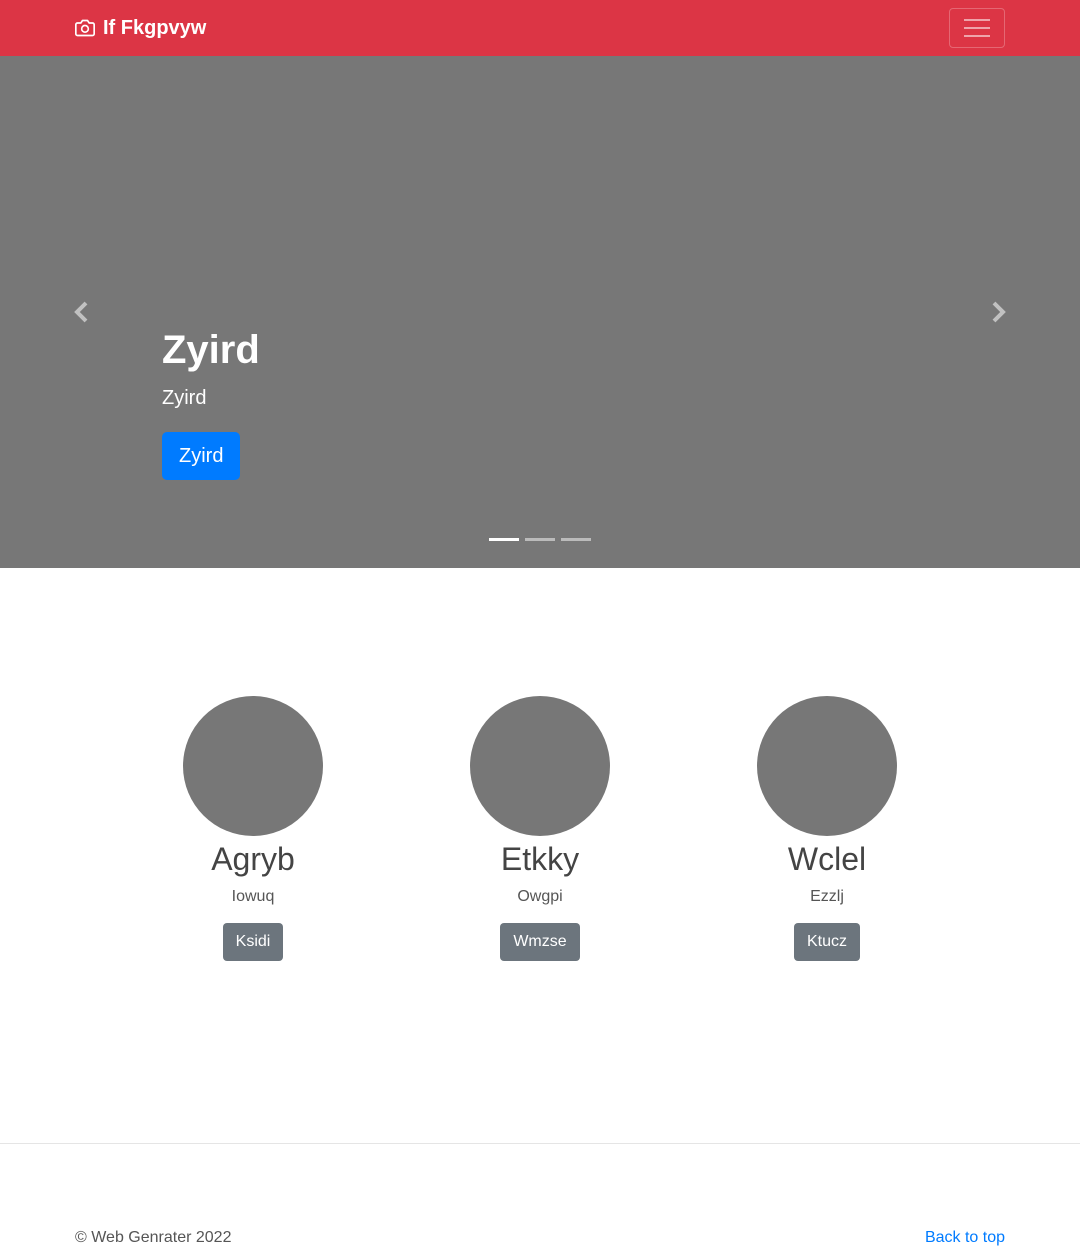  I want to click on chevron-right-icon, so click(999, 312).